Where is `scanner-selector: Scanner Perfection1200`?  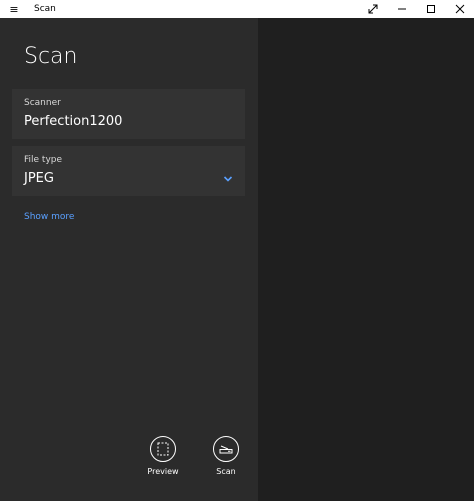 scanner-selector: Scanner Perfection1200 is located at coordinates (128, 114).